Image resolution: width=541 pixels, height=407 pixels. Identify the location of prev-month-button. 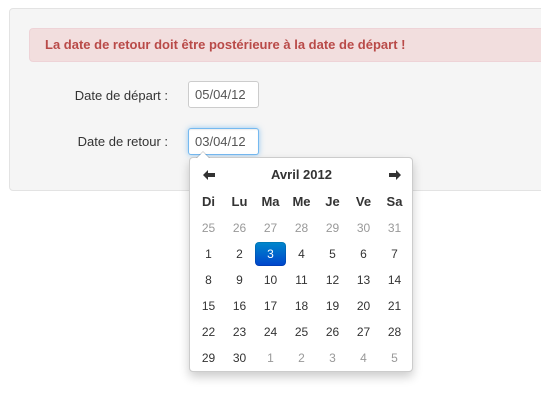
(208, 175).